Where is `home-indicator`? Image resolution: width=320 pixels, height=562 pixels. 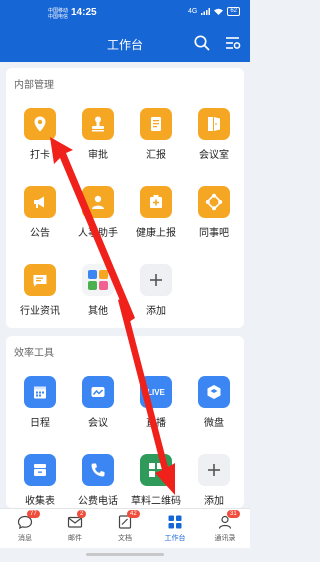 home-indicator is located at coordinates (125, 554).